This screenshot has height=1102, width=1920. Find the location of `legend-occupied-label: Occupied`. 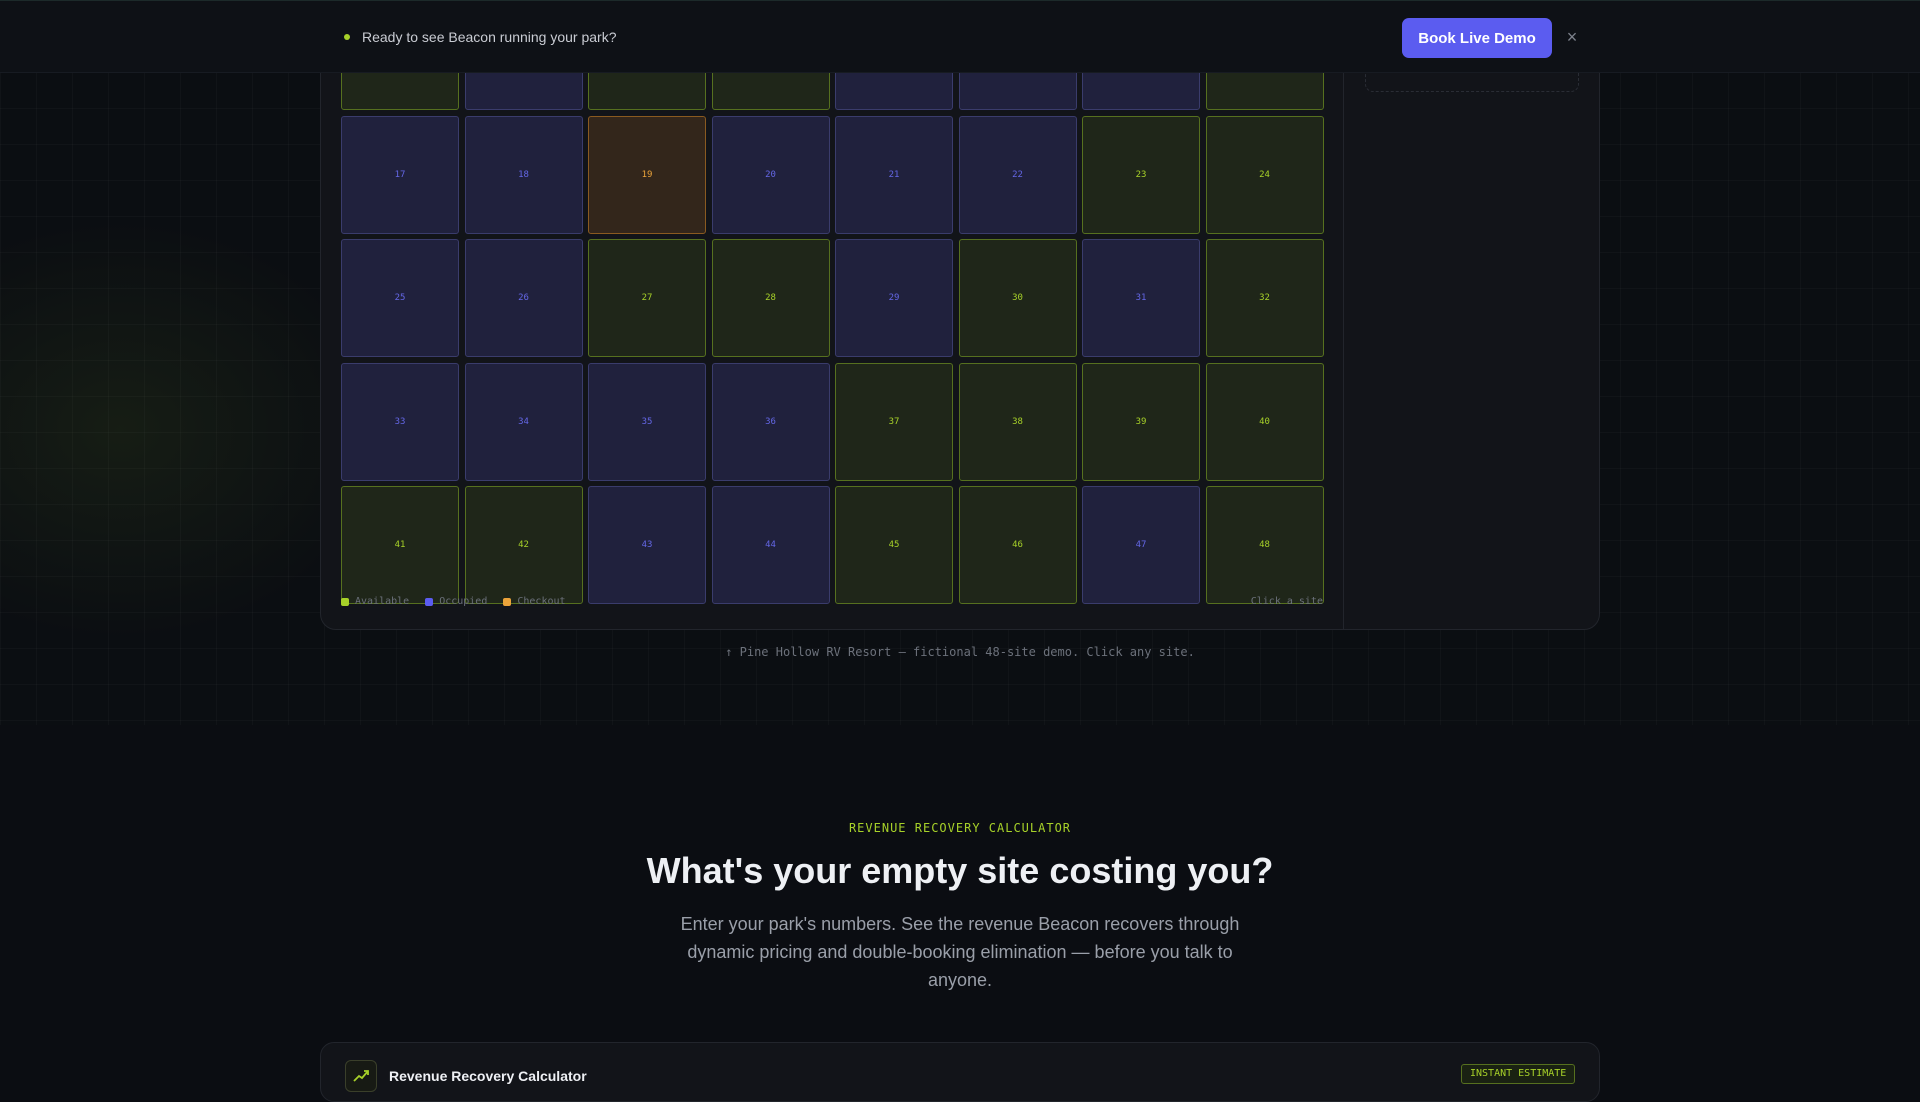

legend-occupied-label: Occupied is located at coordinates (463, 601).